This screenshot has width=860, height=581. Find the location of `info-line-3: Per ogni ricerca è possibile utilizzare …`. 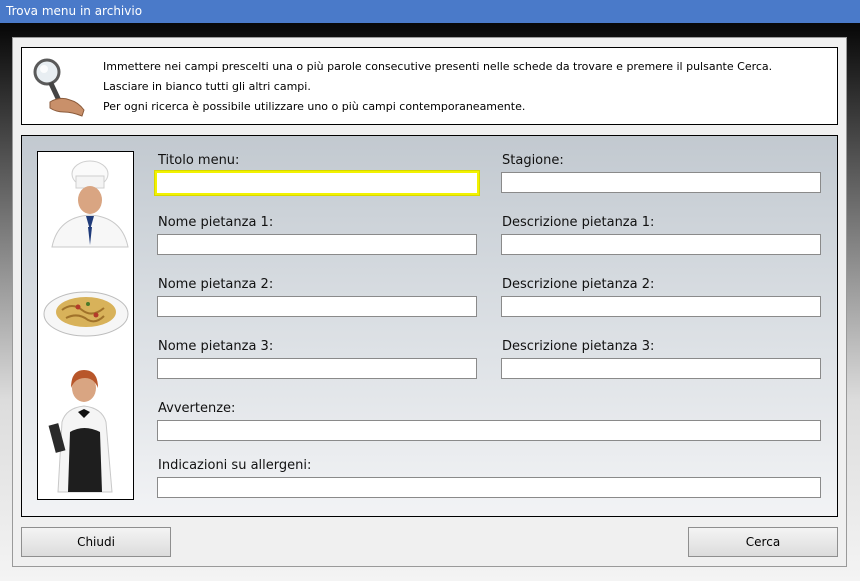

info-line-3: Per ogni ricerca è possibile utilizzare … is located at coordinates (314, 106).